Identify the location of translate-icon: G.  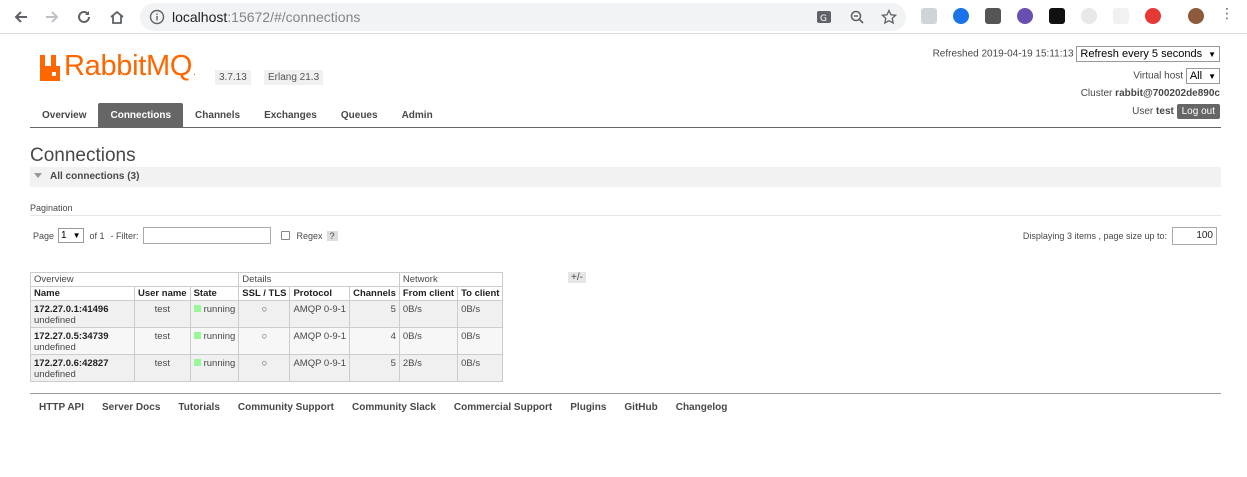
(824, 17).